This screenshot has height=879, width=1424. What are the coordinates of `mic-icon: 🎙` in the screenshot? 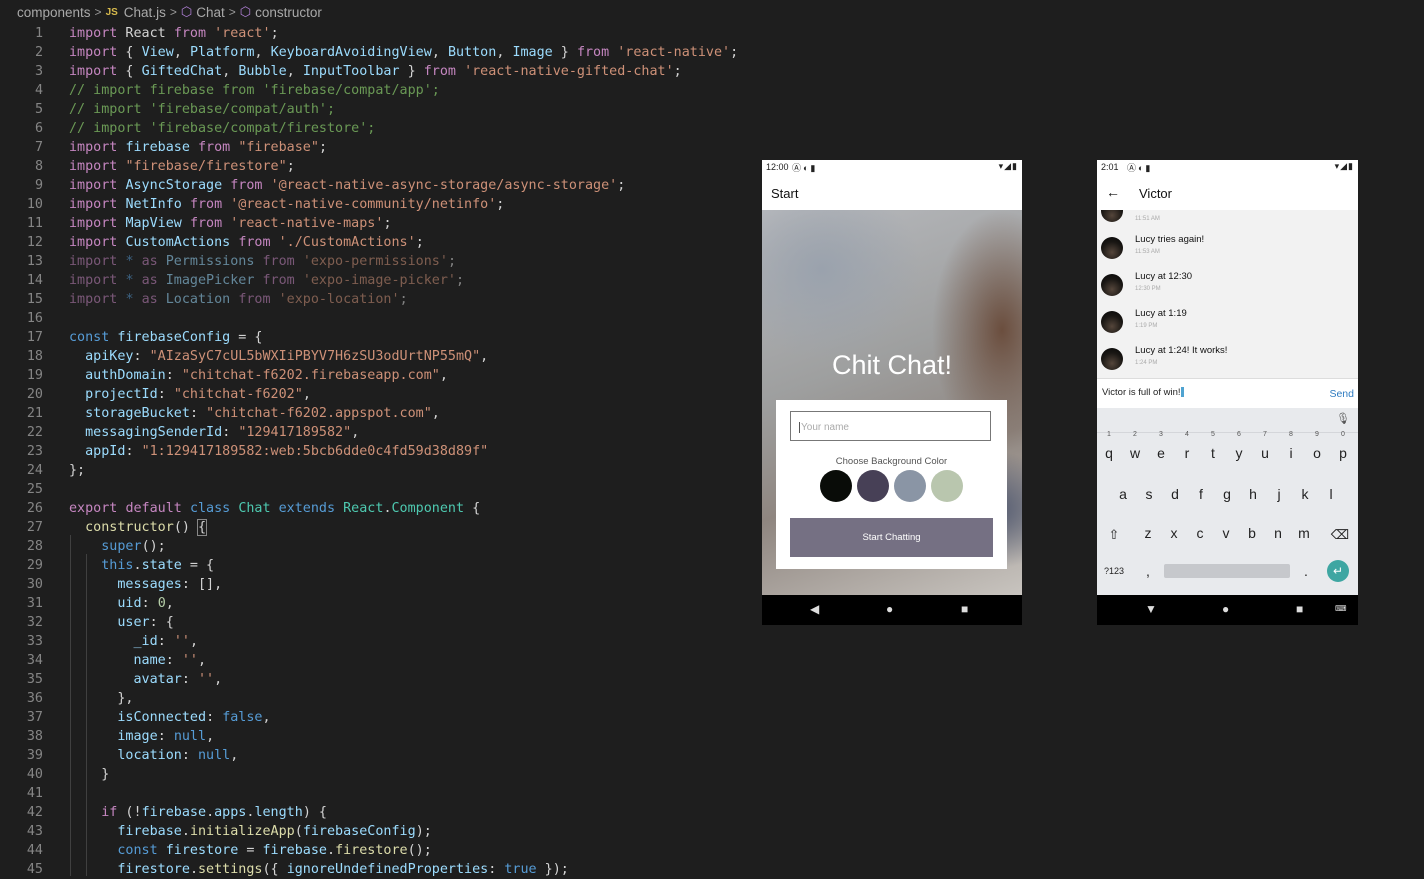 It's located at (1343, 418).